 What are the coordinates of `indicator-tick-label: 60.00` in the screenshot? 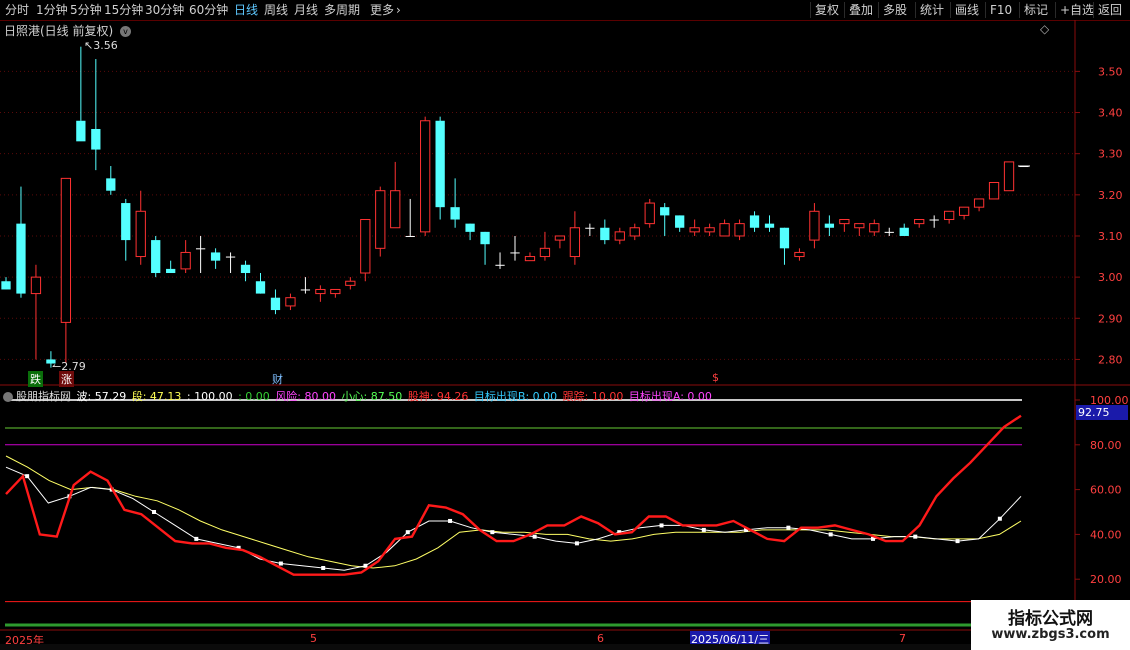 It's located at (1106, 490).